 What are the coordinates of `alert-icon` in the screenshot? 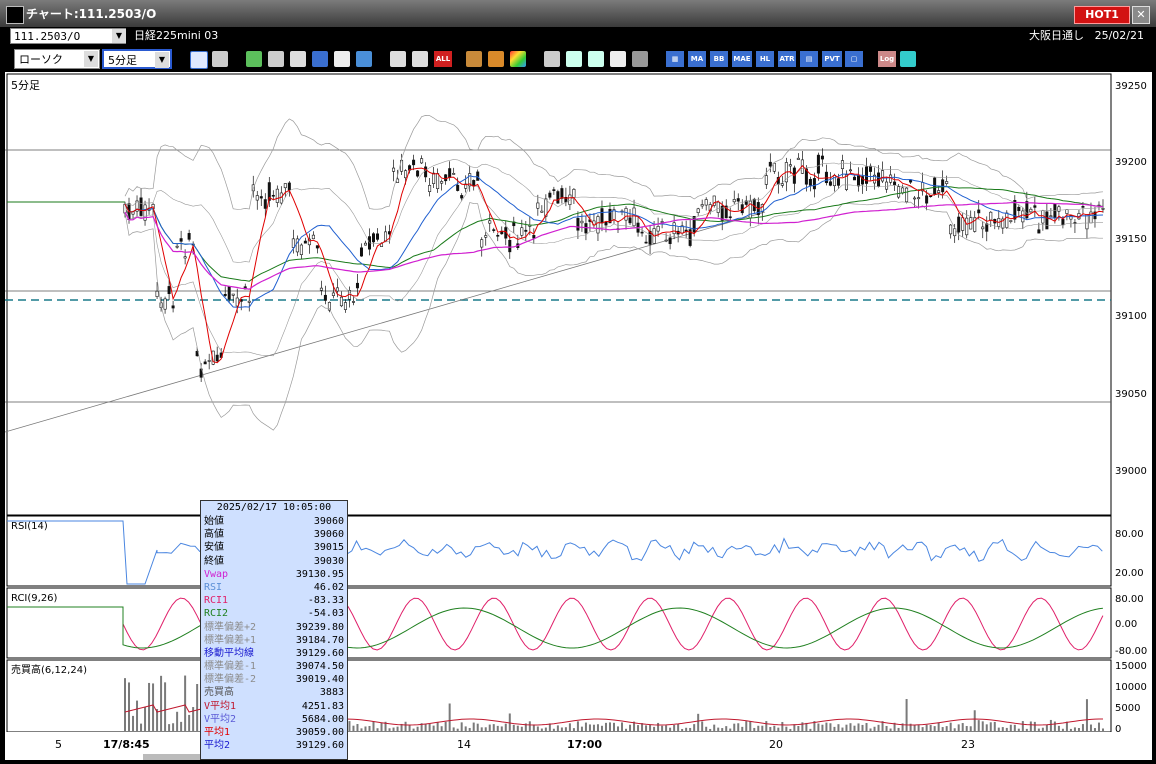 It's located at (640, 59).